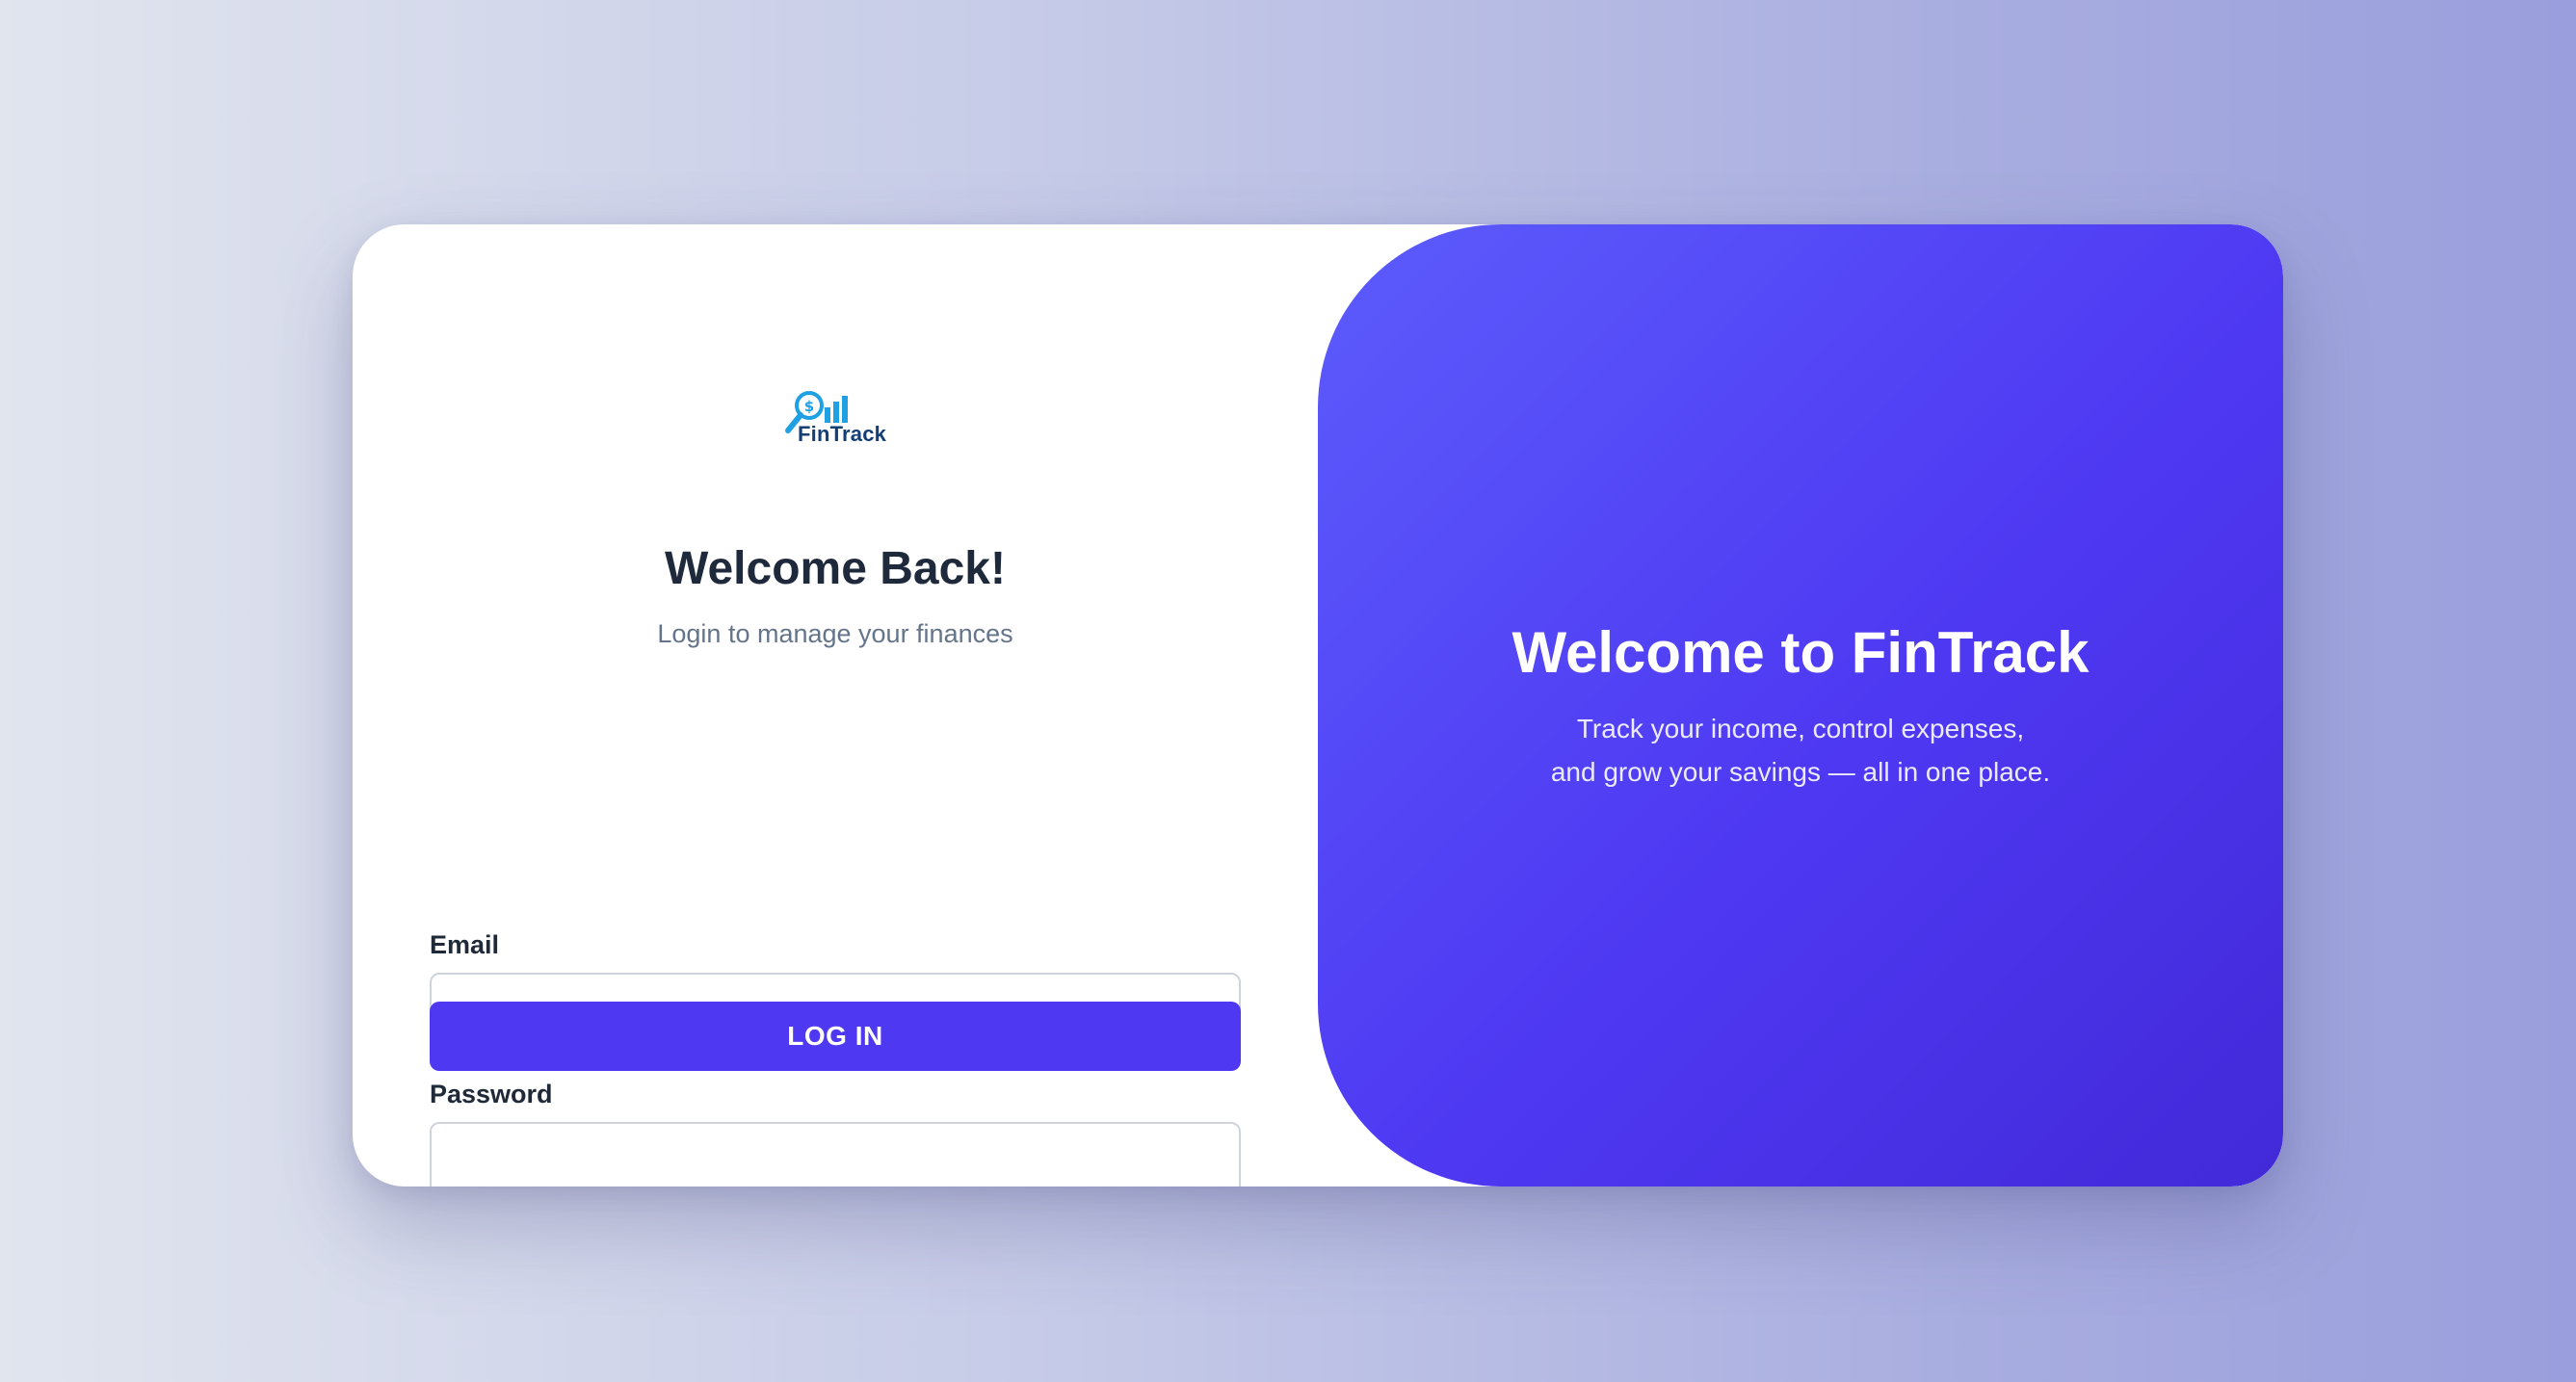 This screenshot has height=1382, width=2576. Describe the element at coordinates (465, 945) in the screenshot. I see `email-label: Email` at that location.